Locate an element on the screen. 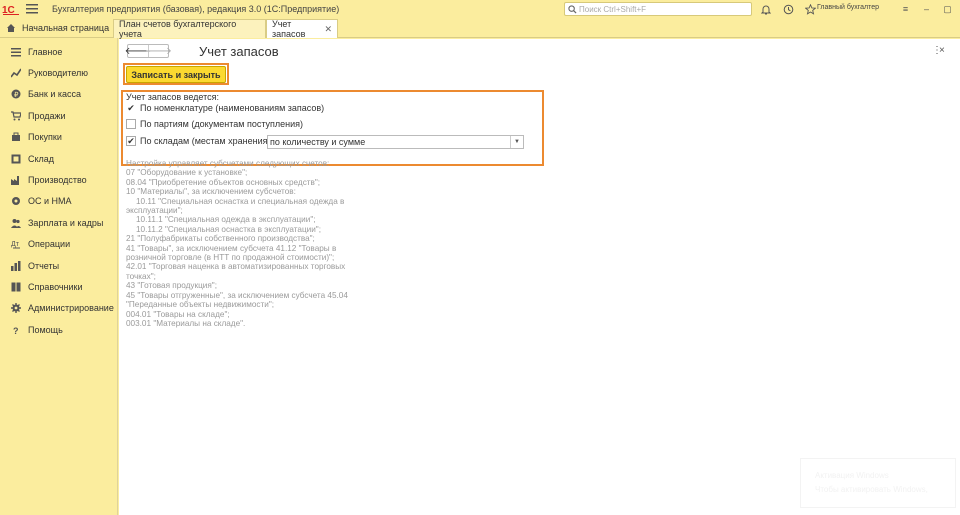 The width and height of the screenshot is (960, 515). factory-icon is located at coordinates (16, 180).